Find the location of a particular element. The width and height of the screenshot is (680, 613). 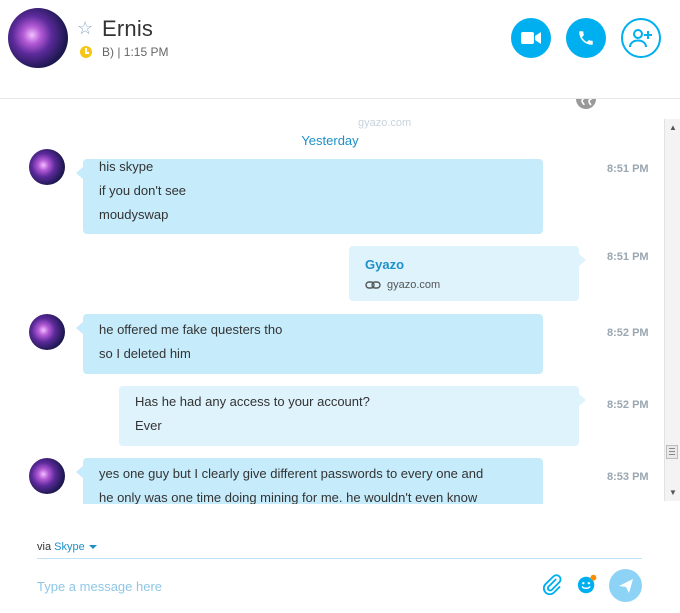

send-button is located at coordinates (625, 585).